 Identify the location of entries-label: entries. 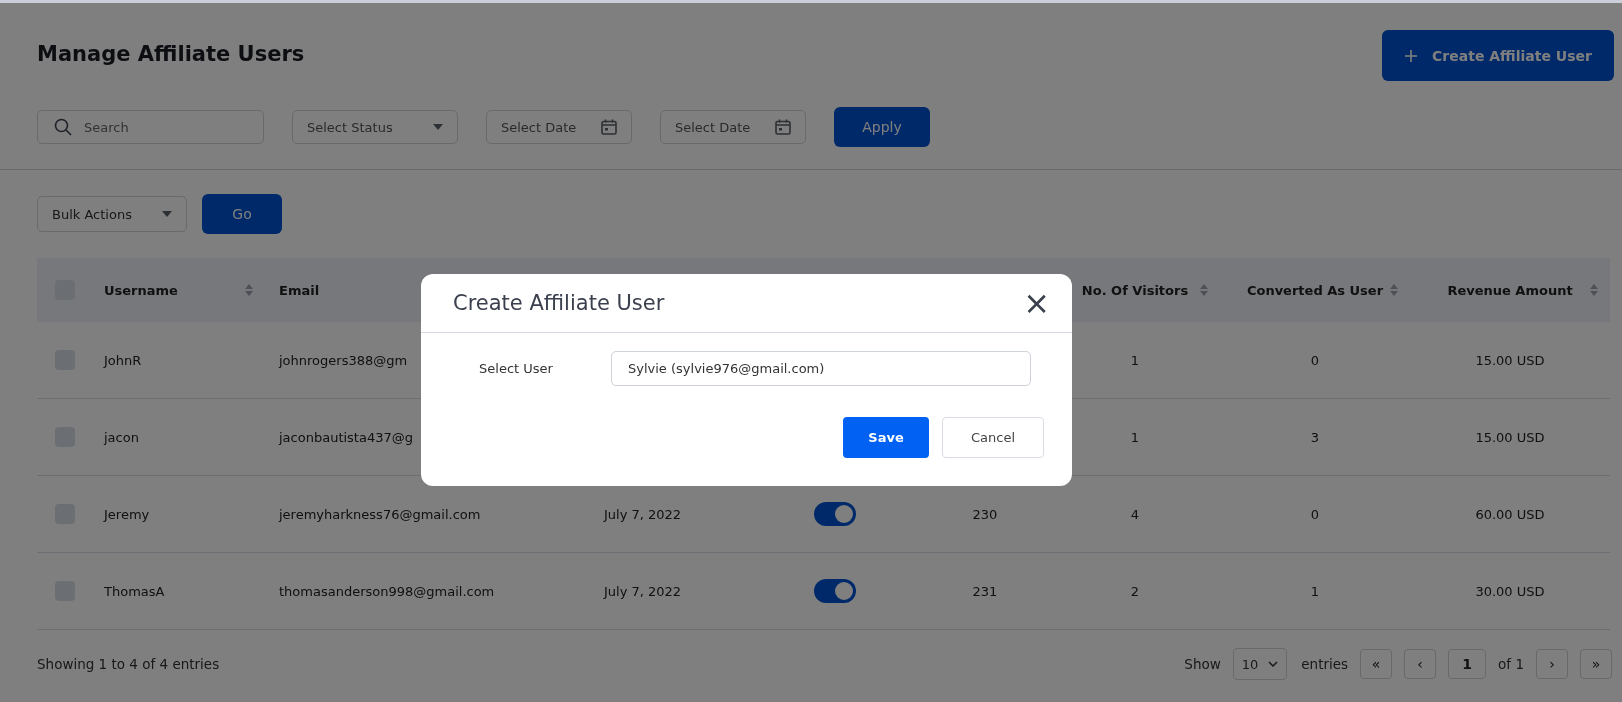
(1325, 664).